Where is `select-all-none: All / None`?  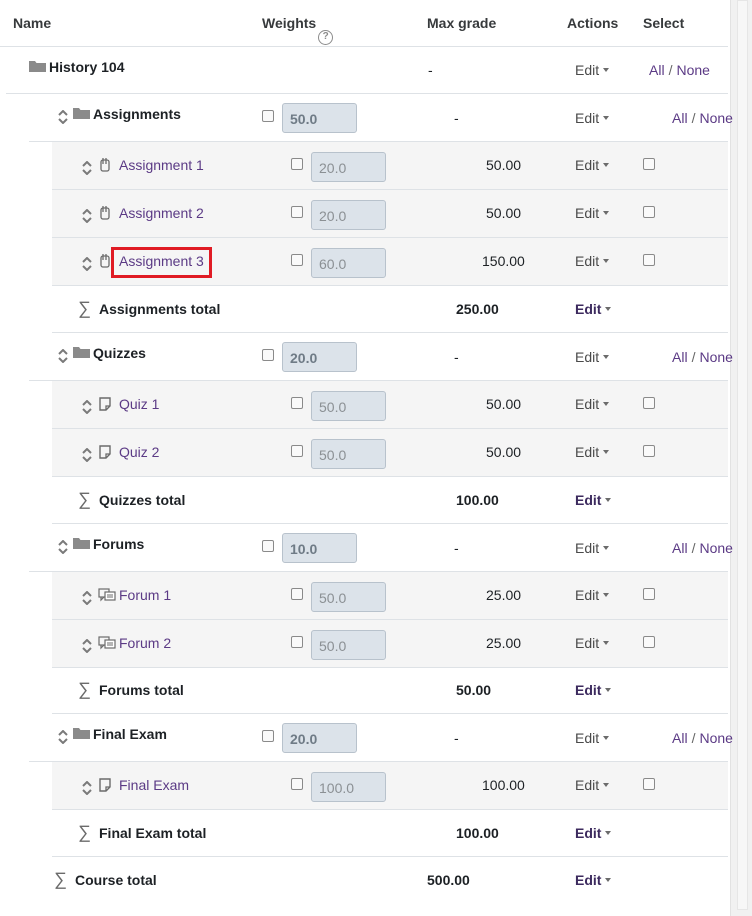 select-all-none: All / None is located at coordinates (702, 738).